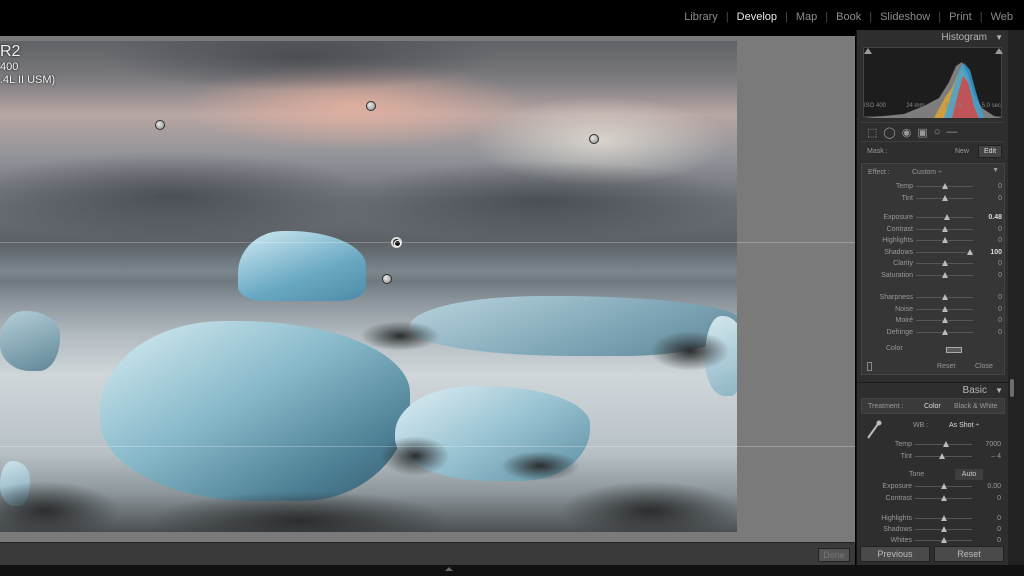  Describe the element at coordinates (989, 252) in the screenshot. I see `slider-value: 100` at that location.